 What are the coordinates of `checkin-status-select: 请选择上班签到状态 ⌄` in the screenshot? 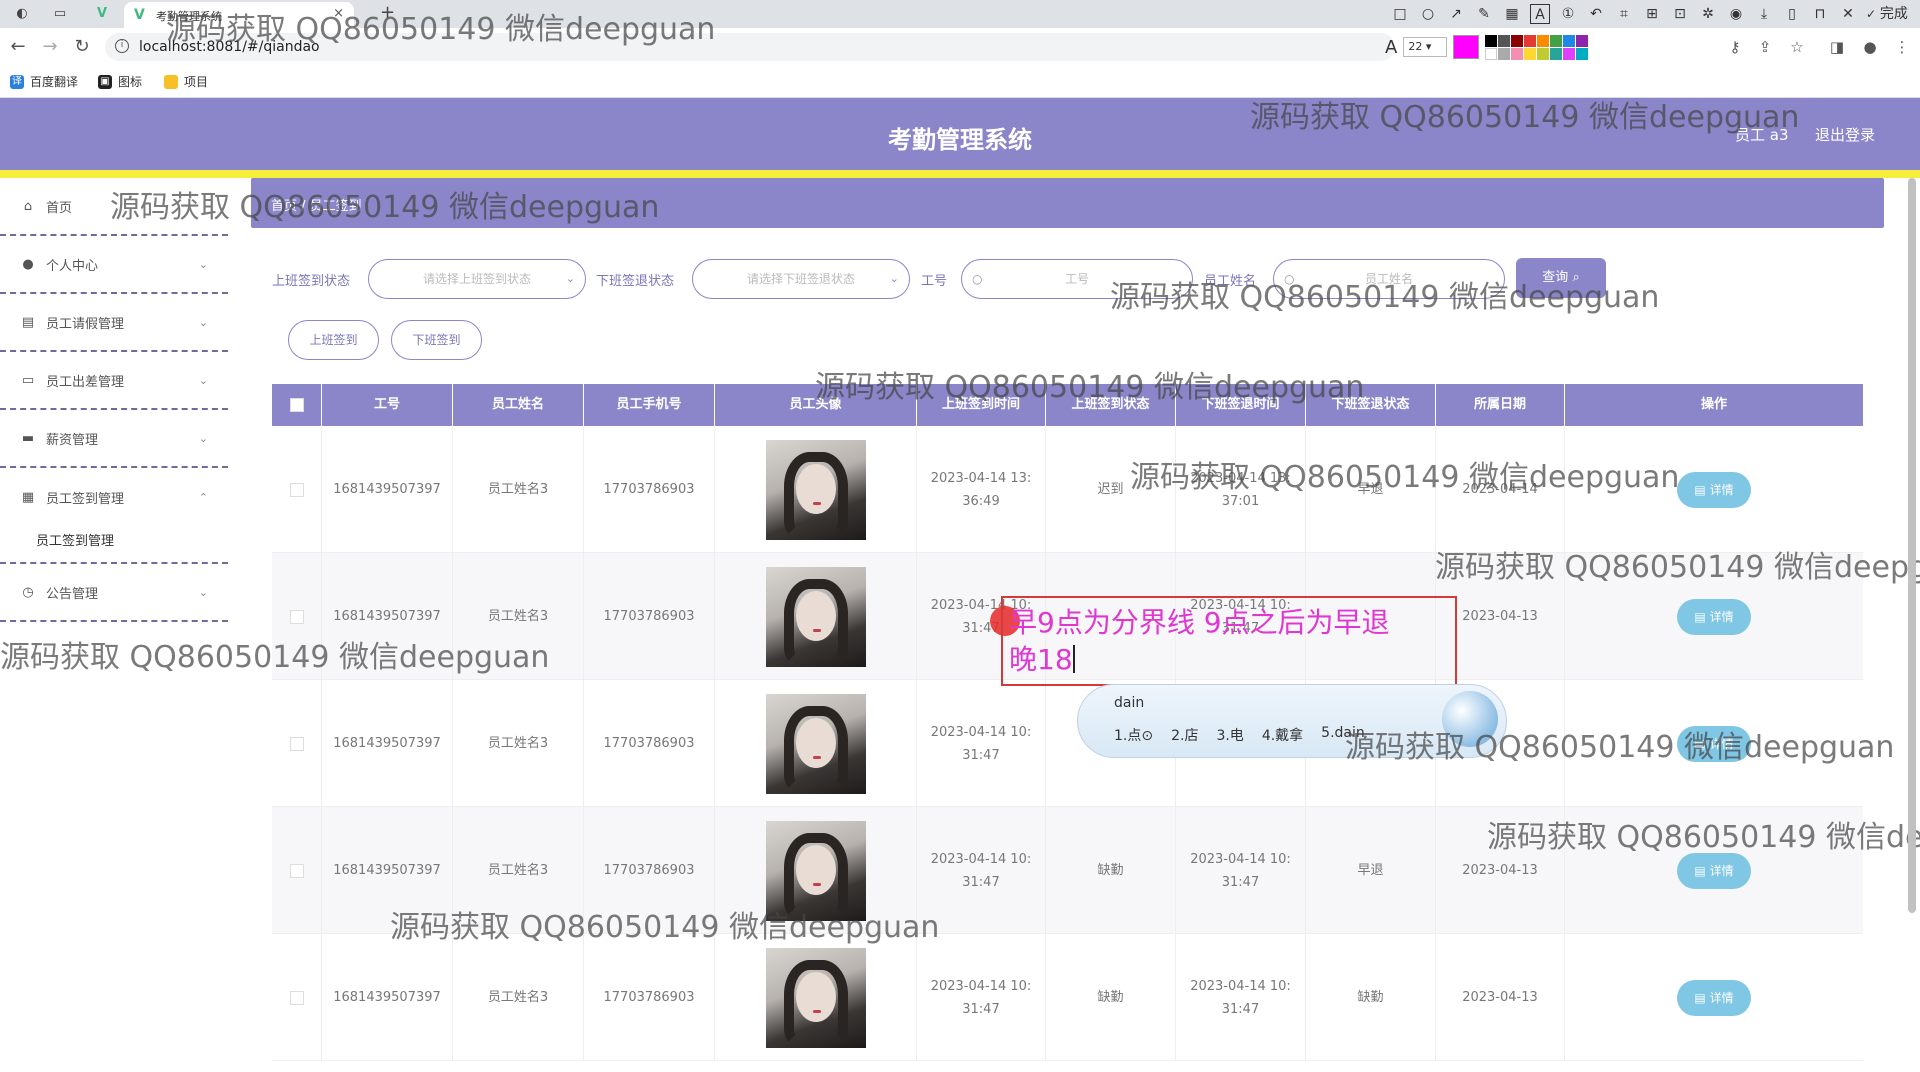 It's located at (477, 279).